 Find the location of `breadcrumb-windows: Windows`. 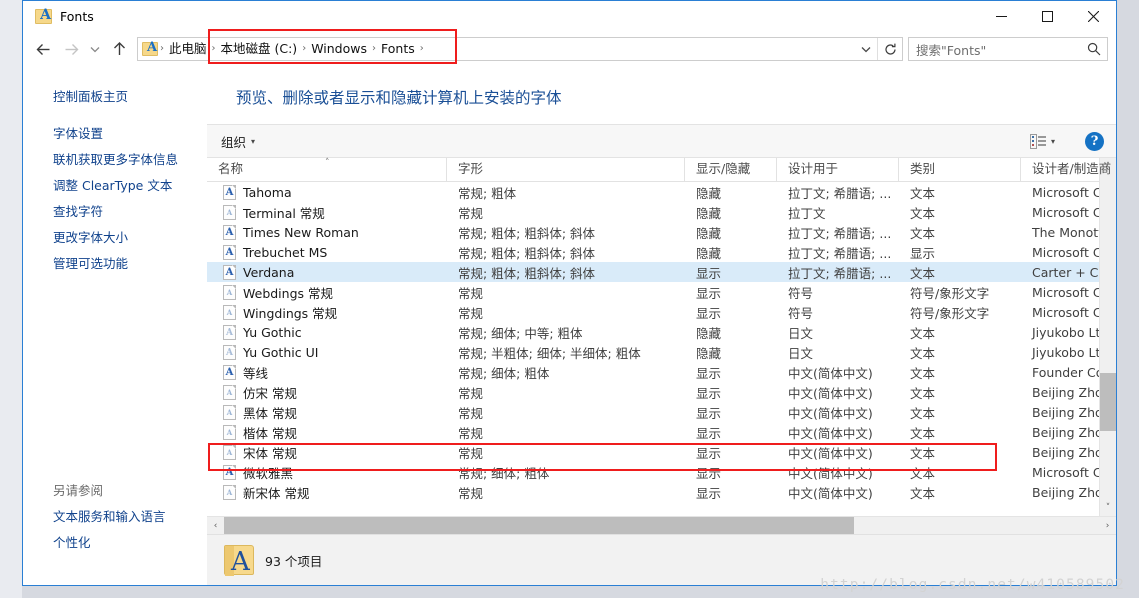

breadcrumb-windows: Windows is located at coordinates (339, 49).